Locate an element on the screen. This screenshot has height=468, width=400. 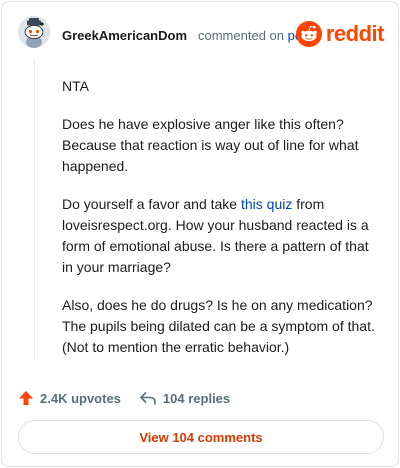
comment-action-text: commented on is located at coordinates (241, 35).